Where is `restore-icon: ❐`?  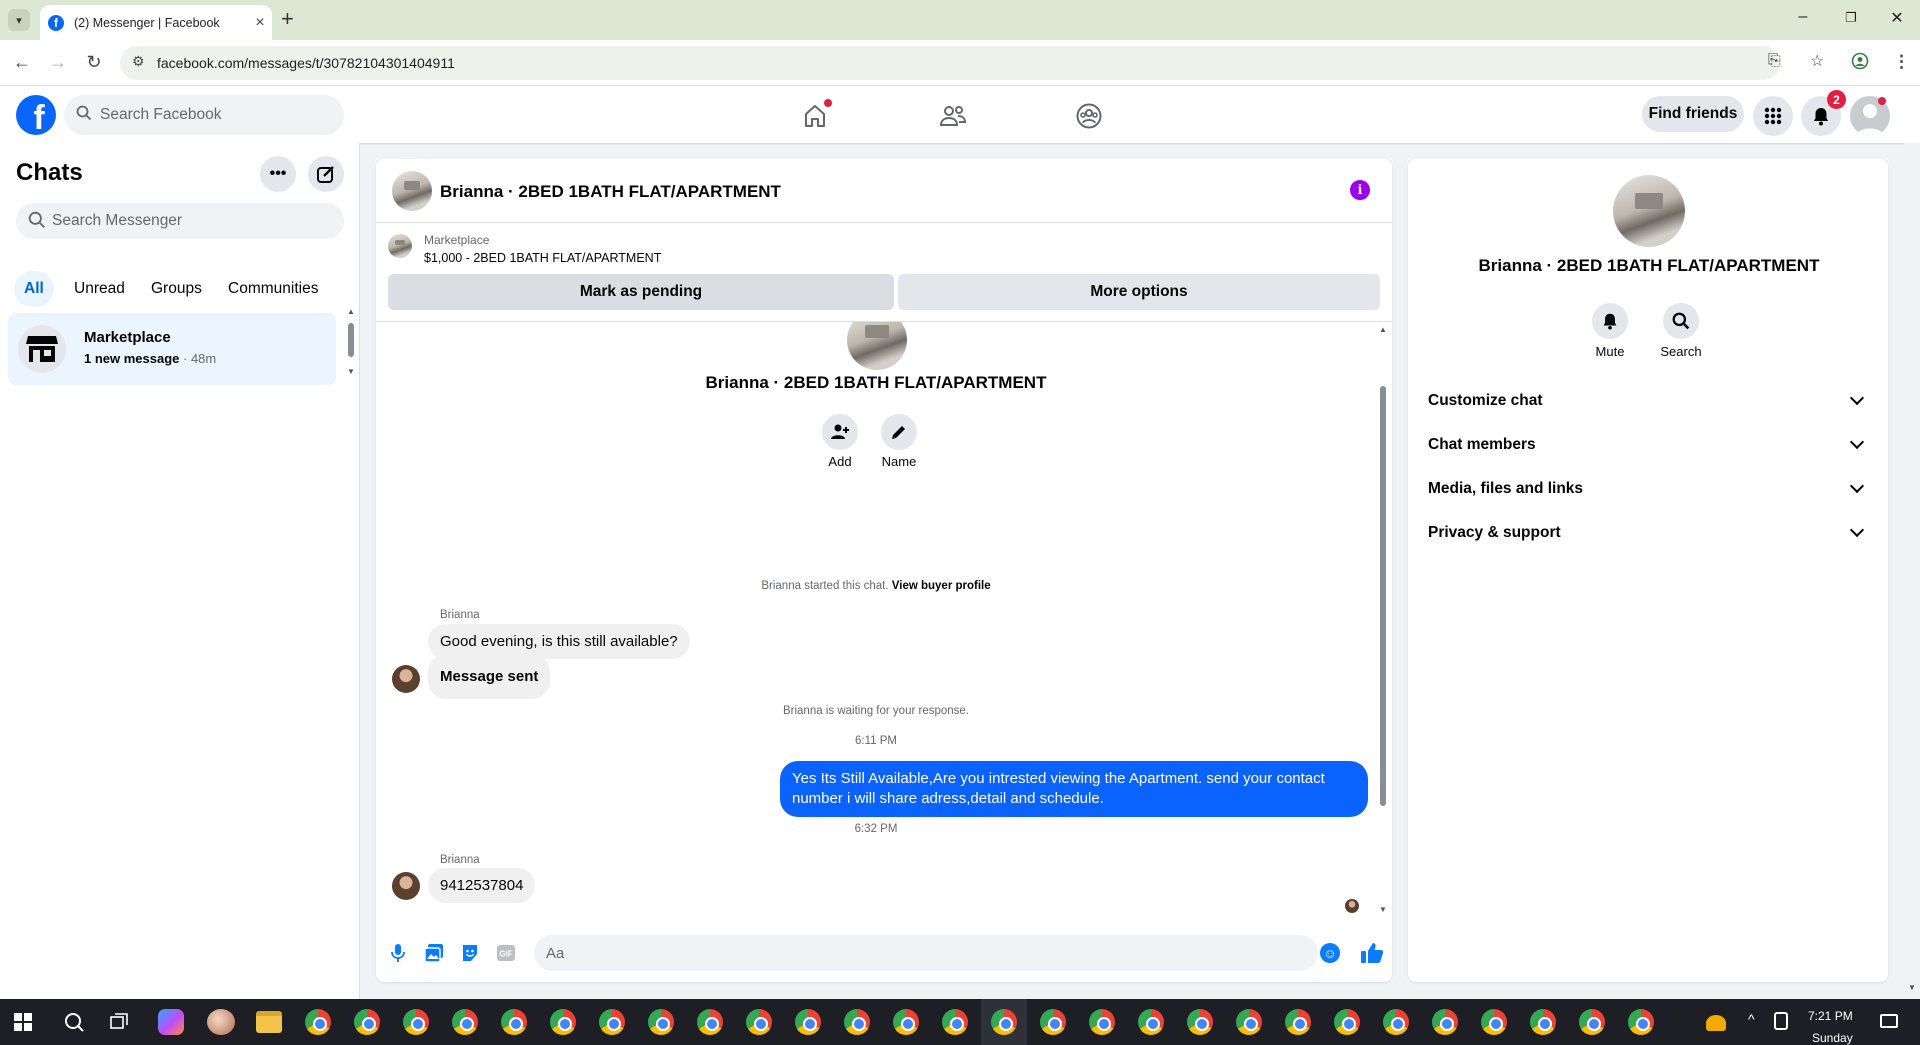
restore-icon: ❐ is located at coordinates (1851, 18).